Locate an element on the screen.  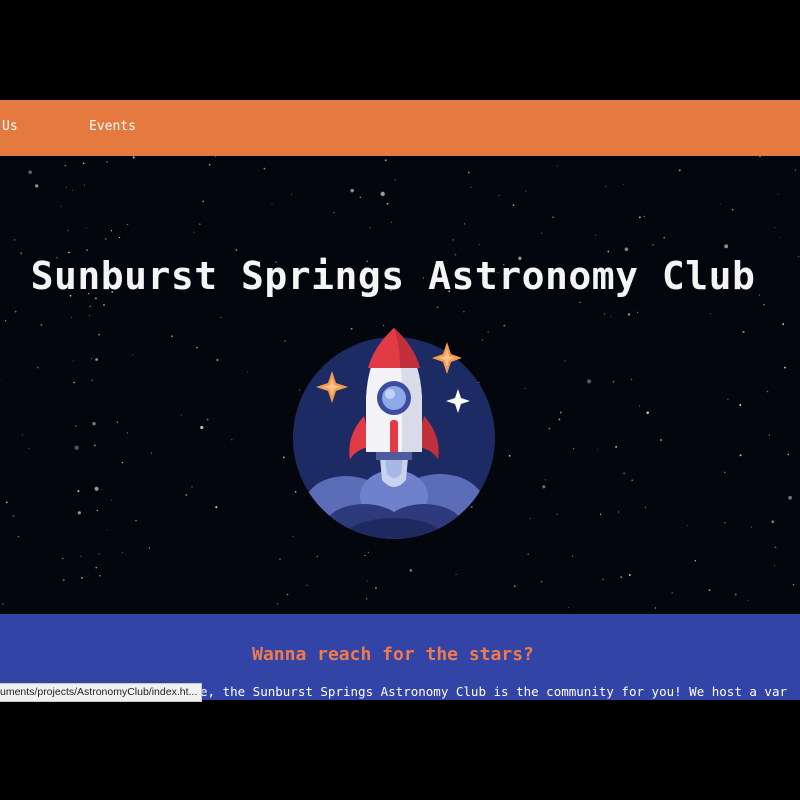
nav-link-about-us: Us is located at coordinates (10, 128).